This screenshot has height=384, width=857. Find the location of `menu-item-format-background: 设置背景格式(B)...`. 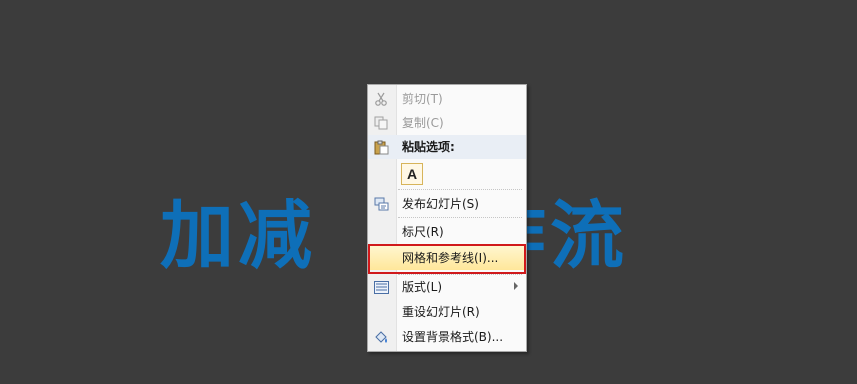

menu-item-format-background: 设置背景格式(B)... is located at coordinates (447, 337).